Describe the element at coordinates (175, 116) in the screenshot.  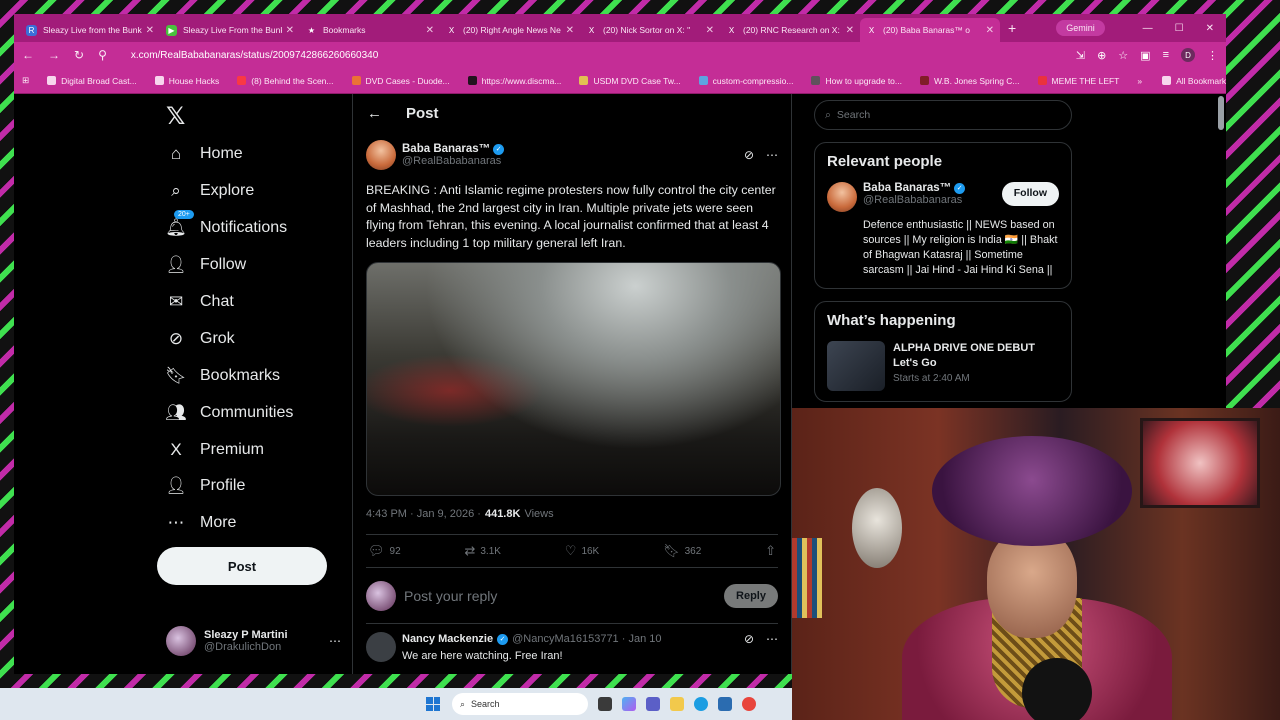
I see `x-logo-icon: 𝕏` at that location.